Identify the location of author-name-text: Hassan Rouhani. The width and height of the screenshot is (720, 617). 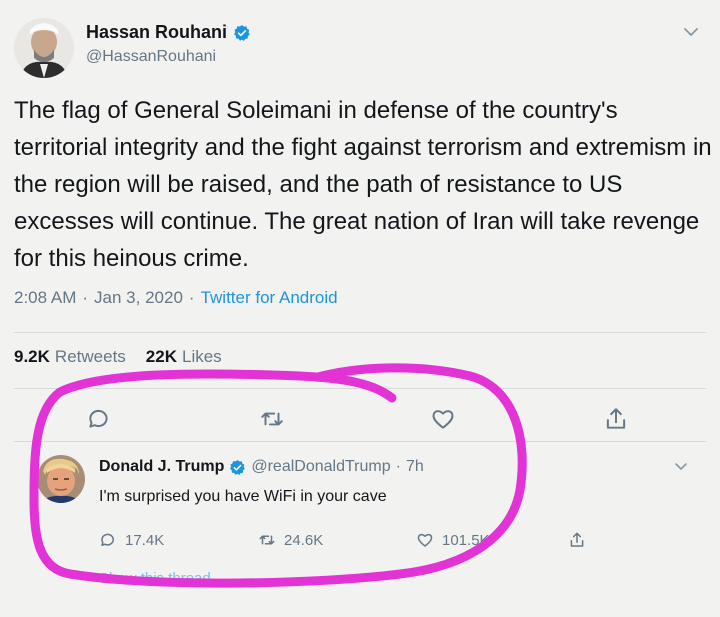
(156, 32).